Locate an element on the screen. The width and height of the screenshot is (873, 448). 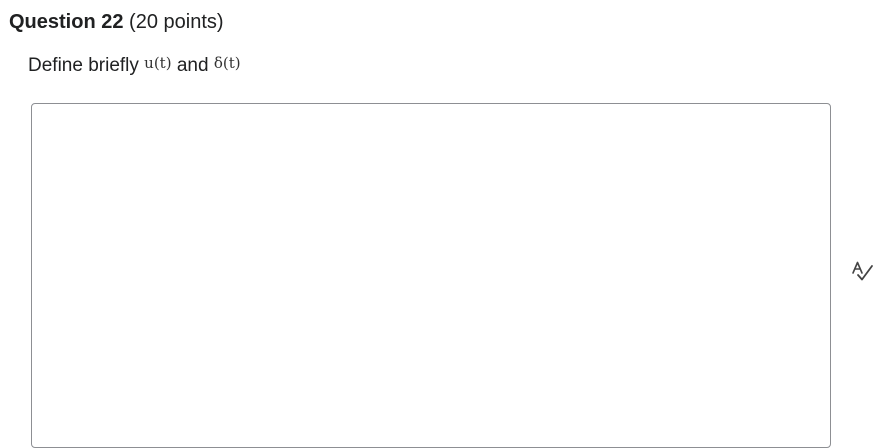
question-prompt: Define briefly u(t) and δ(t) is located at coordinates (134, 66).